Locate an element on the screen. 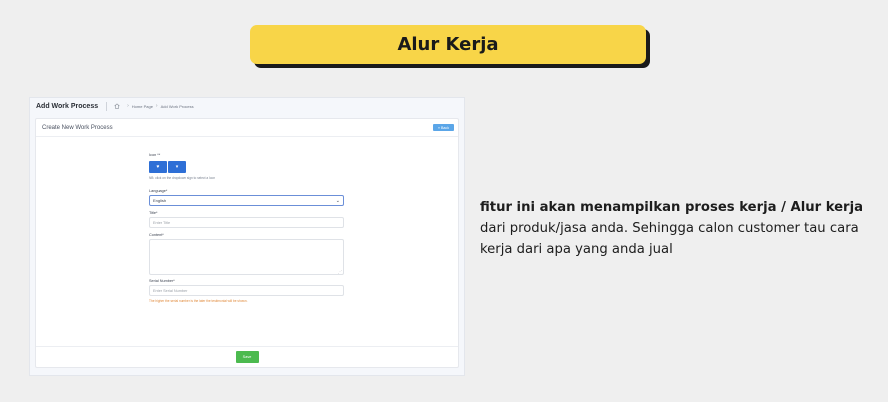 Image resolution: width=888 pixels, height=402 pixels. chevron-down-icon: ⌄ is located at coordinates (337, 200).